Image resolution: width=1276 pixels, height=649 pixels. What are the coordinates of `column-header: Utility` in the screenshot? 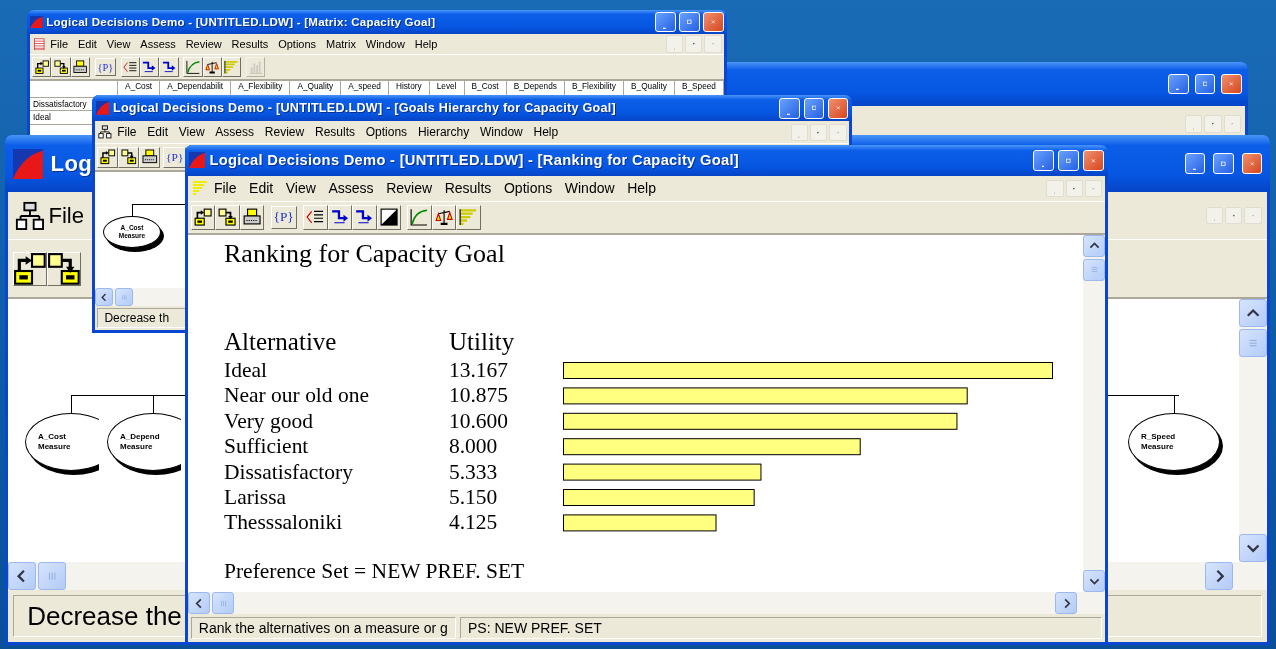 It's located at (482, 341).